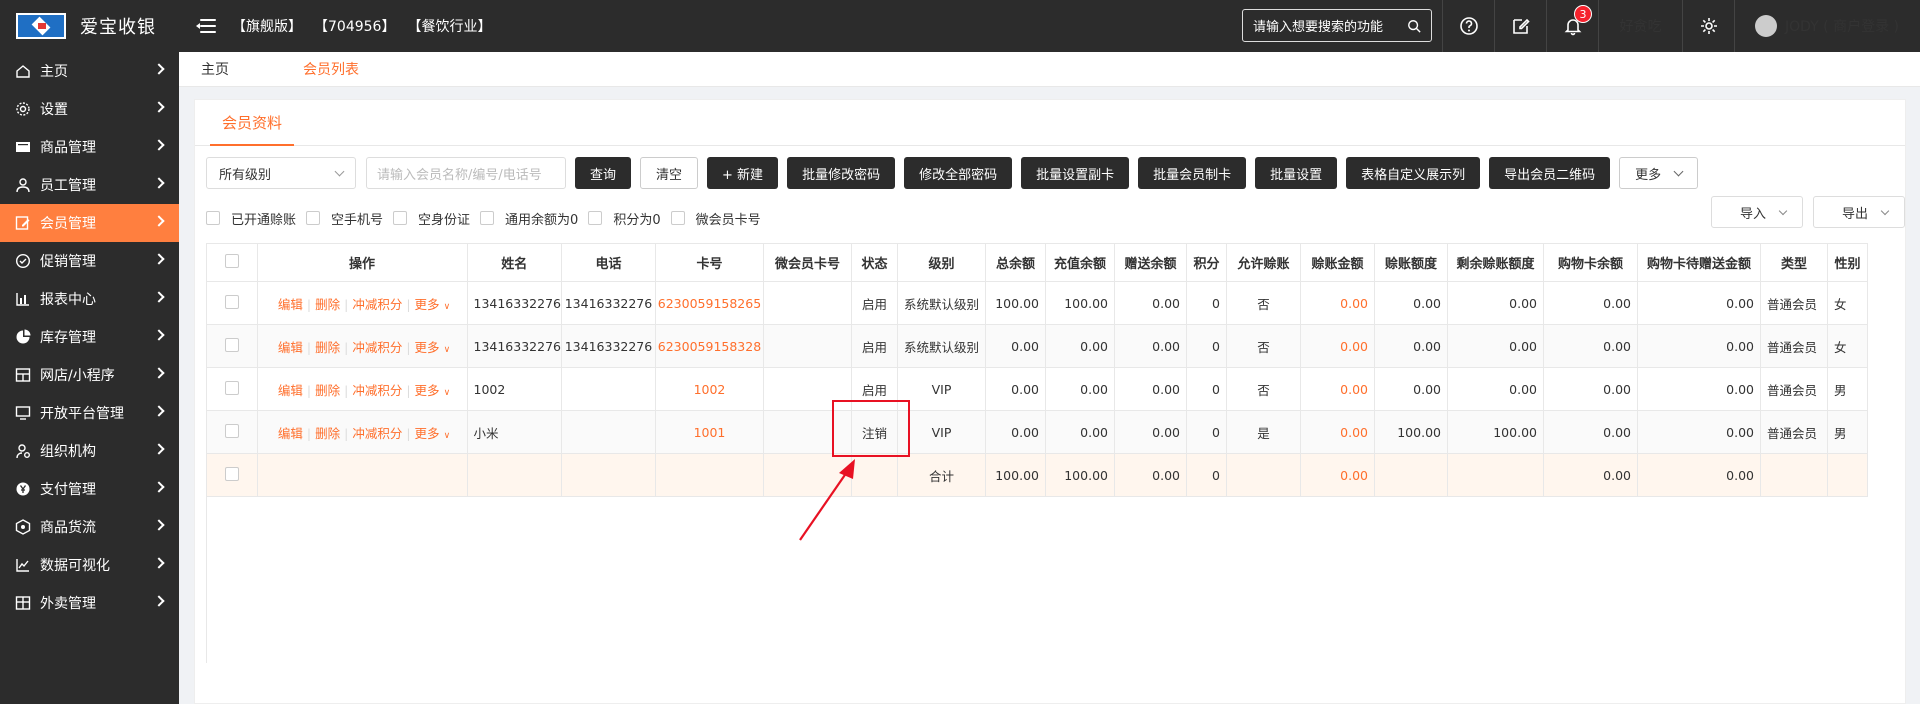 This screenshot has width=1920, height=704. Describe the element at coordinates (1826, 26) in the screenshot. I see `user-menu: JODY ( 商户登录 )` at that location.